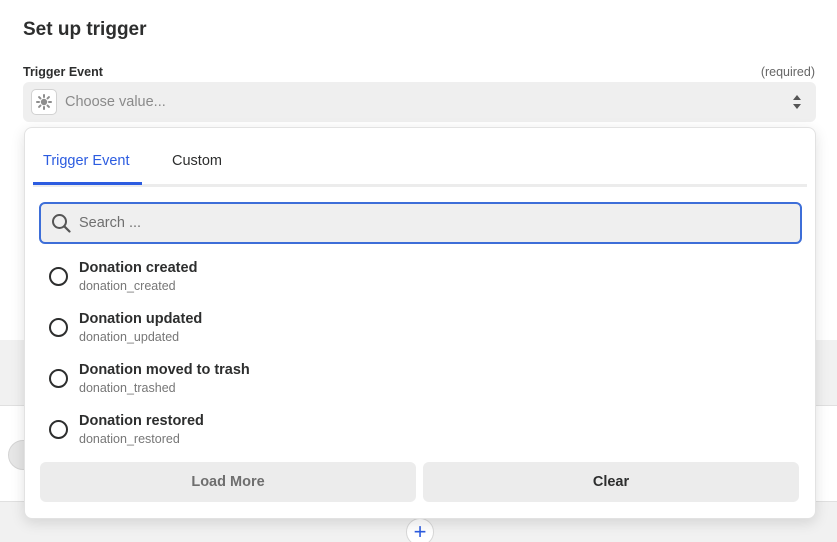  Describe the element at coordinates (787, 72) in the screenshot. I see `required-indicator: (required)` at that location.